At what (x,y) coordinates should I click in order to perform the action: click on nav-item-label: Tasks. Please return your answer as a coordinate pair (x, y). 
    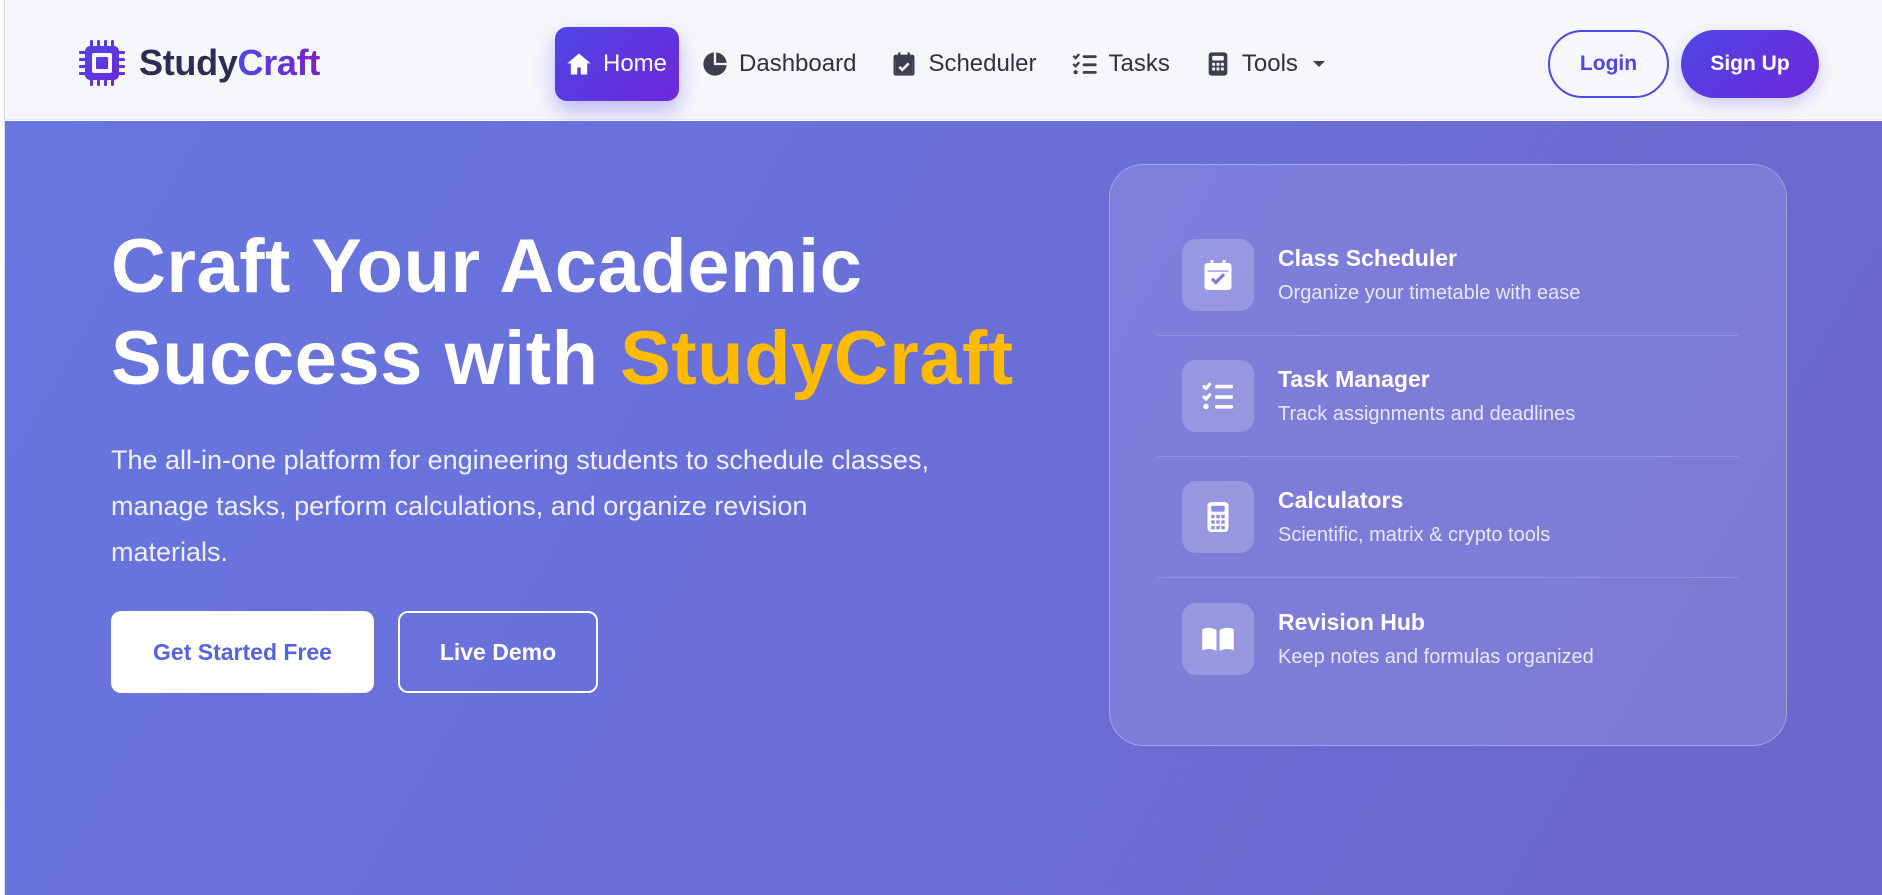
    Looking at the image, I should click on (1139, 63).